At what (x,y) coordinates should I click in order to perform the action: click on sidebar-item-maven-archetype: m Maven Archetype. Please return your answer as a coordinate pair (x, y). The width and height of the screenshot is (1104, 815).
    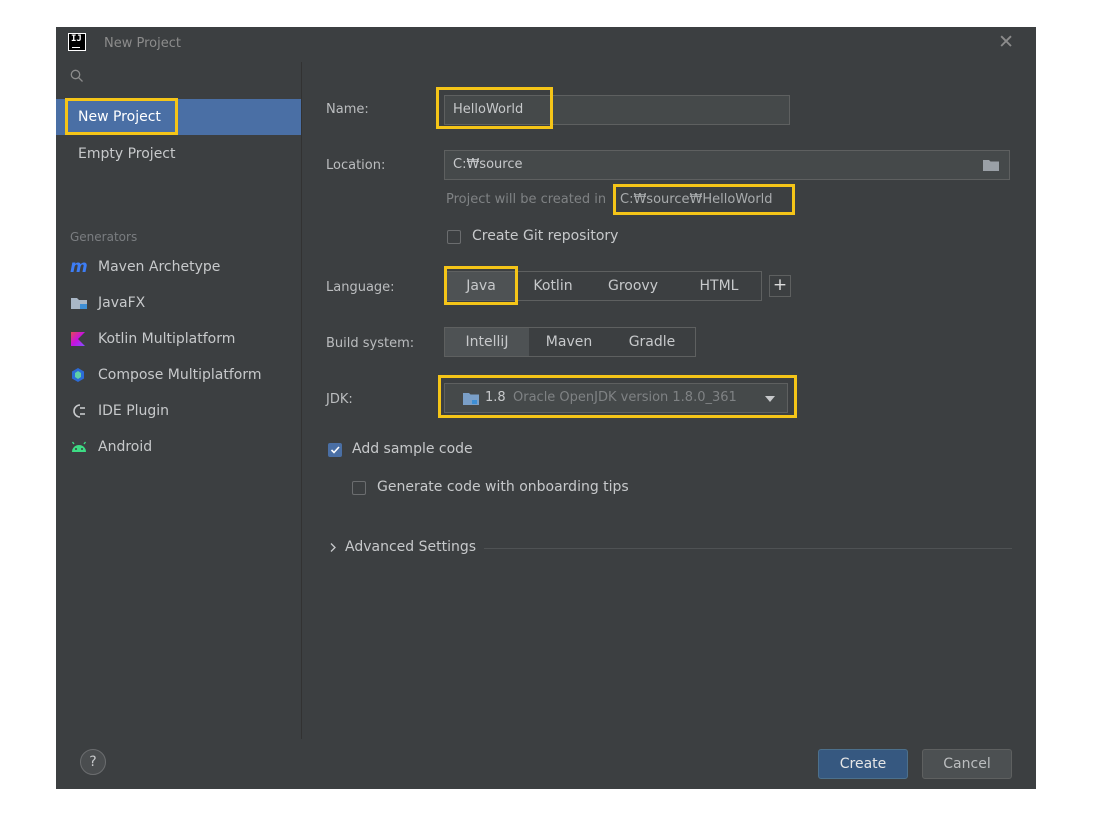
    Looking at the image, I should click on (178, 267).